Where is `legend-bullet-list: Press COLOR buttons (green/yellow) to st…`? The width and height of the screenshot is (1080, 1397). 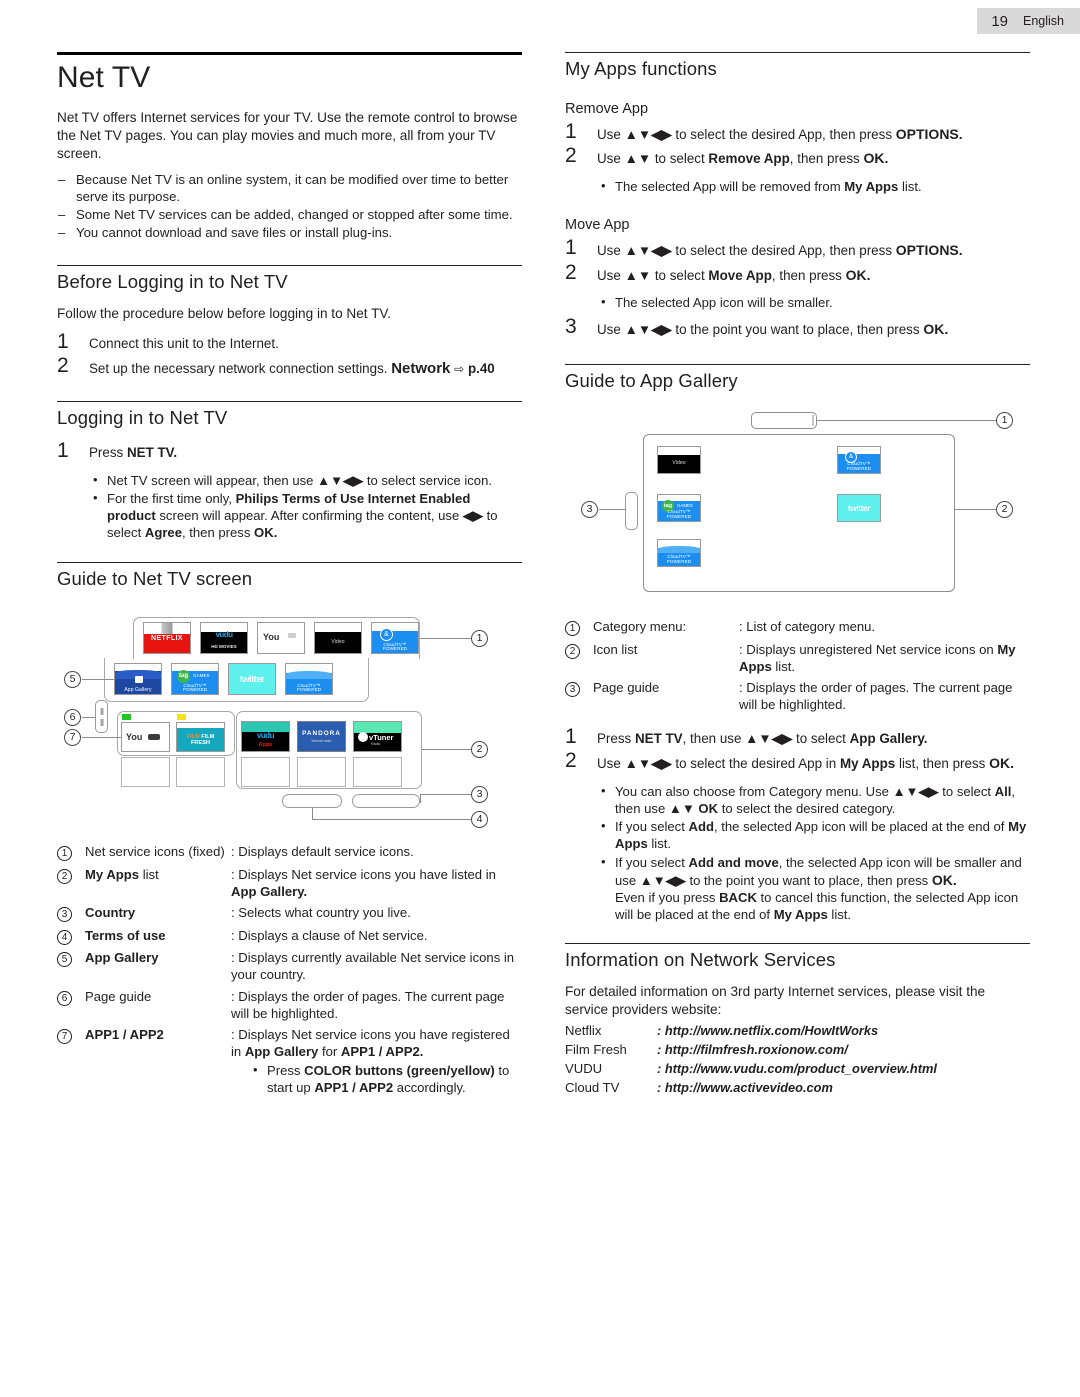 legend-bullet-list: Press COLOR buttons (green/yellow) to st… is located at coordinates (376, 1078).